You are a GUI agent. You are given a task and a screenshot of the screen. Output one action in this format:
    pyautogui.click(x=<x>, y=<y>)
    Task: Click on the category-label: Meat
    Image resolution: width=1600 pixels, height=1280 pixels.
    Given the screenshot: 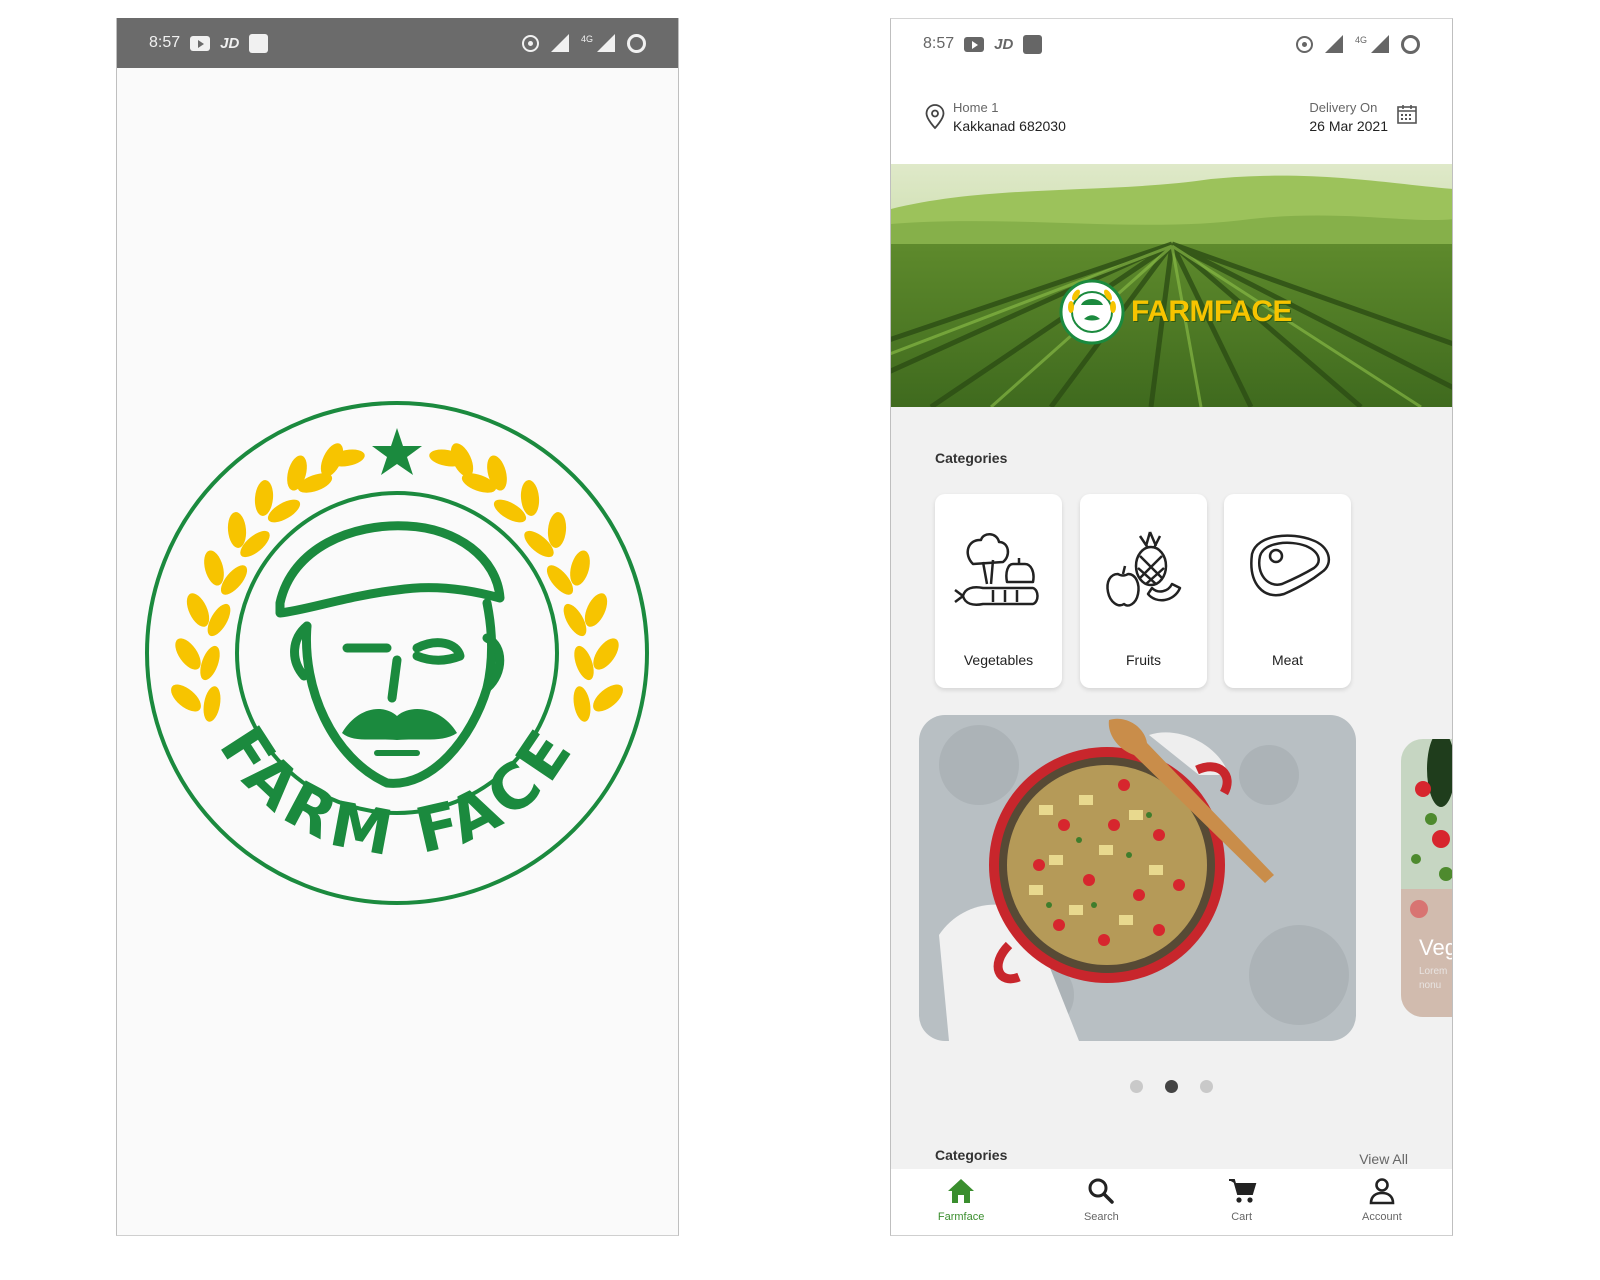 What is the action you would take?
    pyautogui.click(x=1287, y=660)
    